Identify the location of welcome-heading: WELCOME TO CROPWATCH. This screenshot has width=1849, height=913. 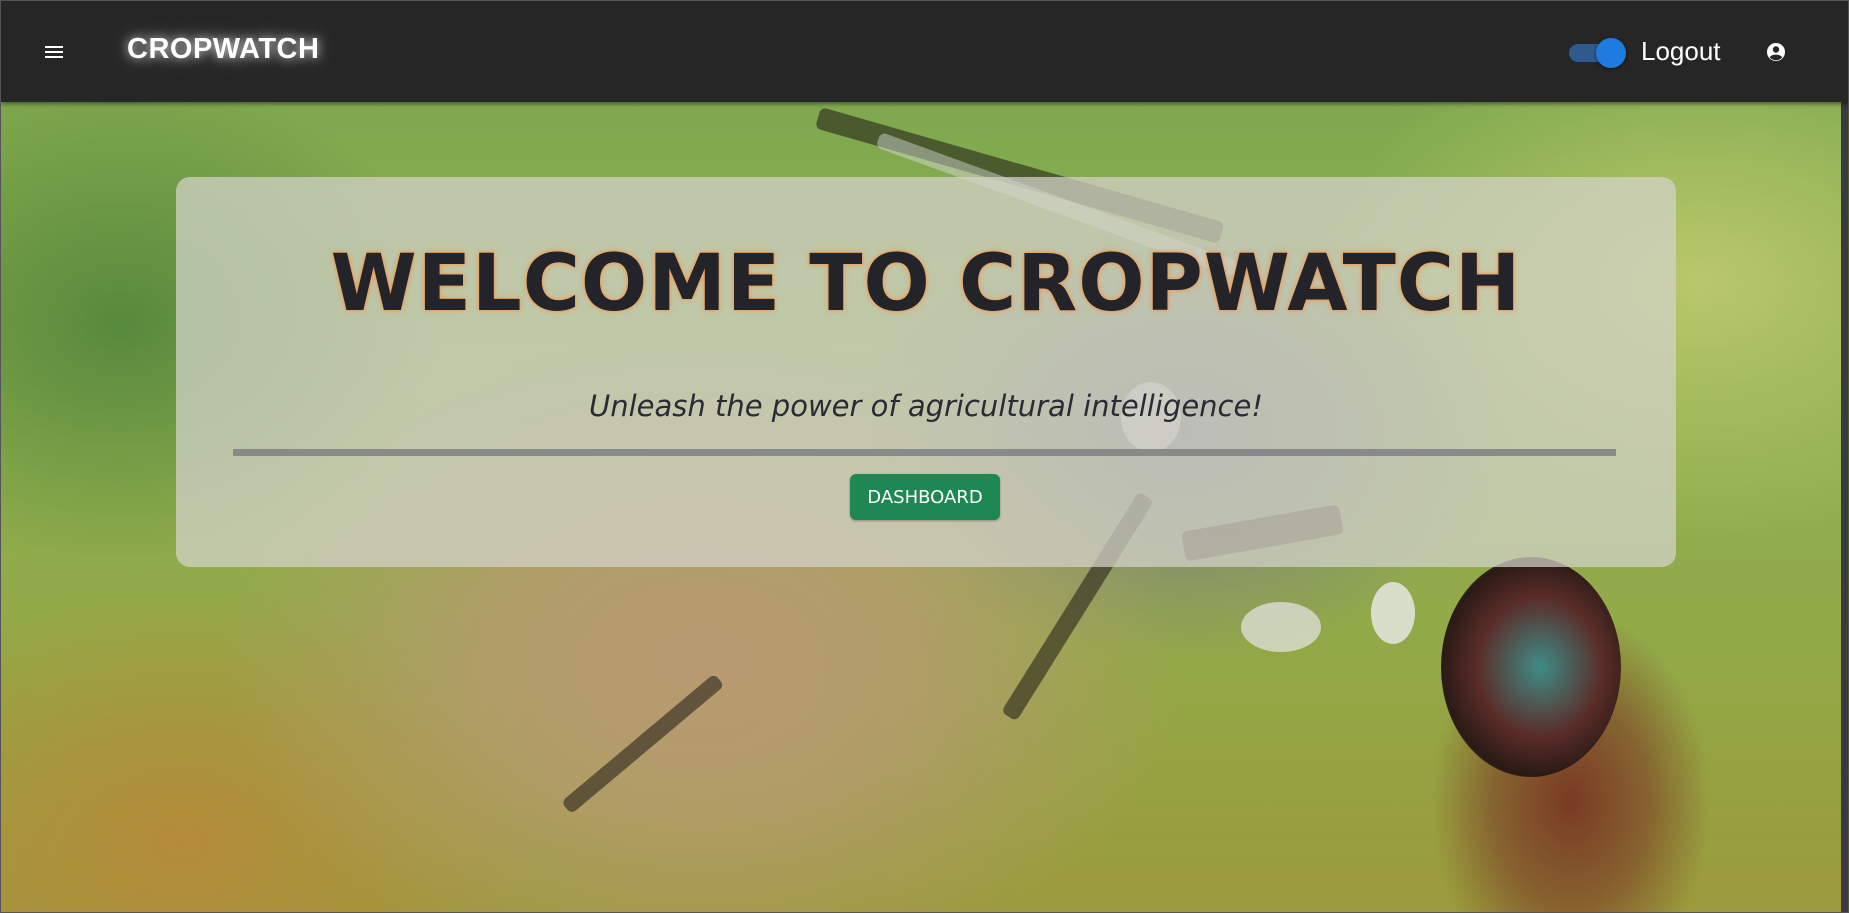
(926, 284).